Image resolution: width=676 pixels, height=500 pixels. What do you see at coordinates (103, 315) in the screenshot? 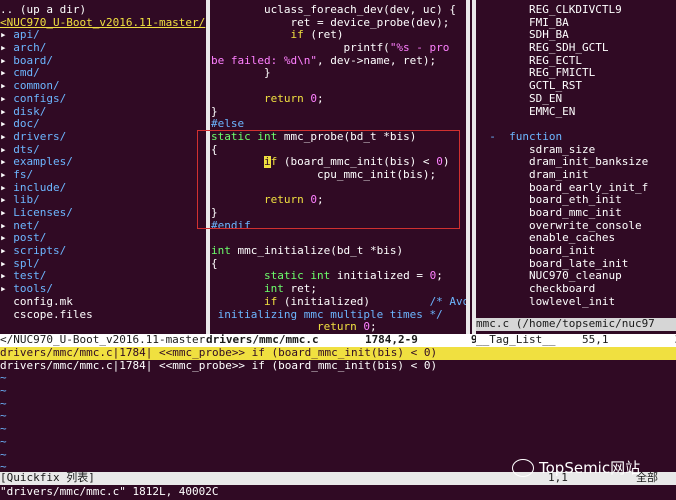
I see `explorer-entry: cscope.files` at bounding box center [103, 315].